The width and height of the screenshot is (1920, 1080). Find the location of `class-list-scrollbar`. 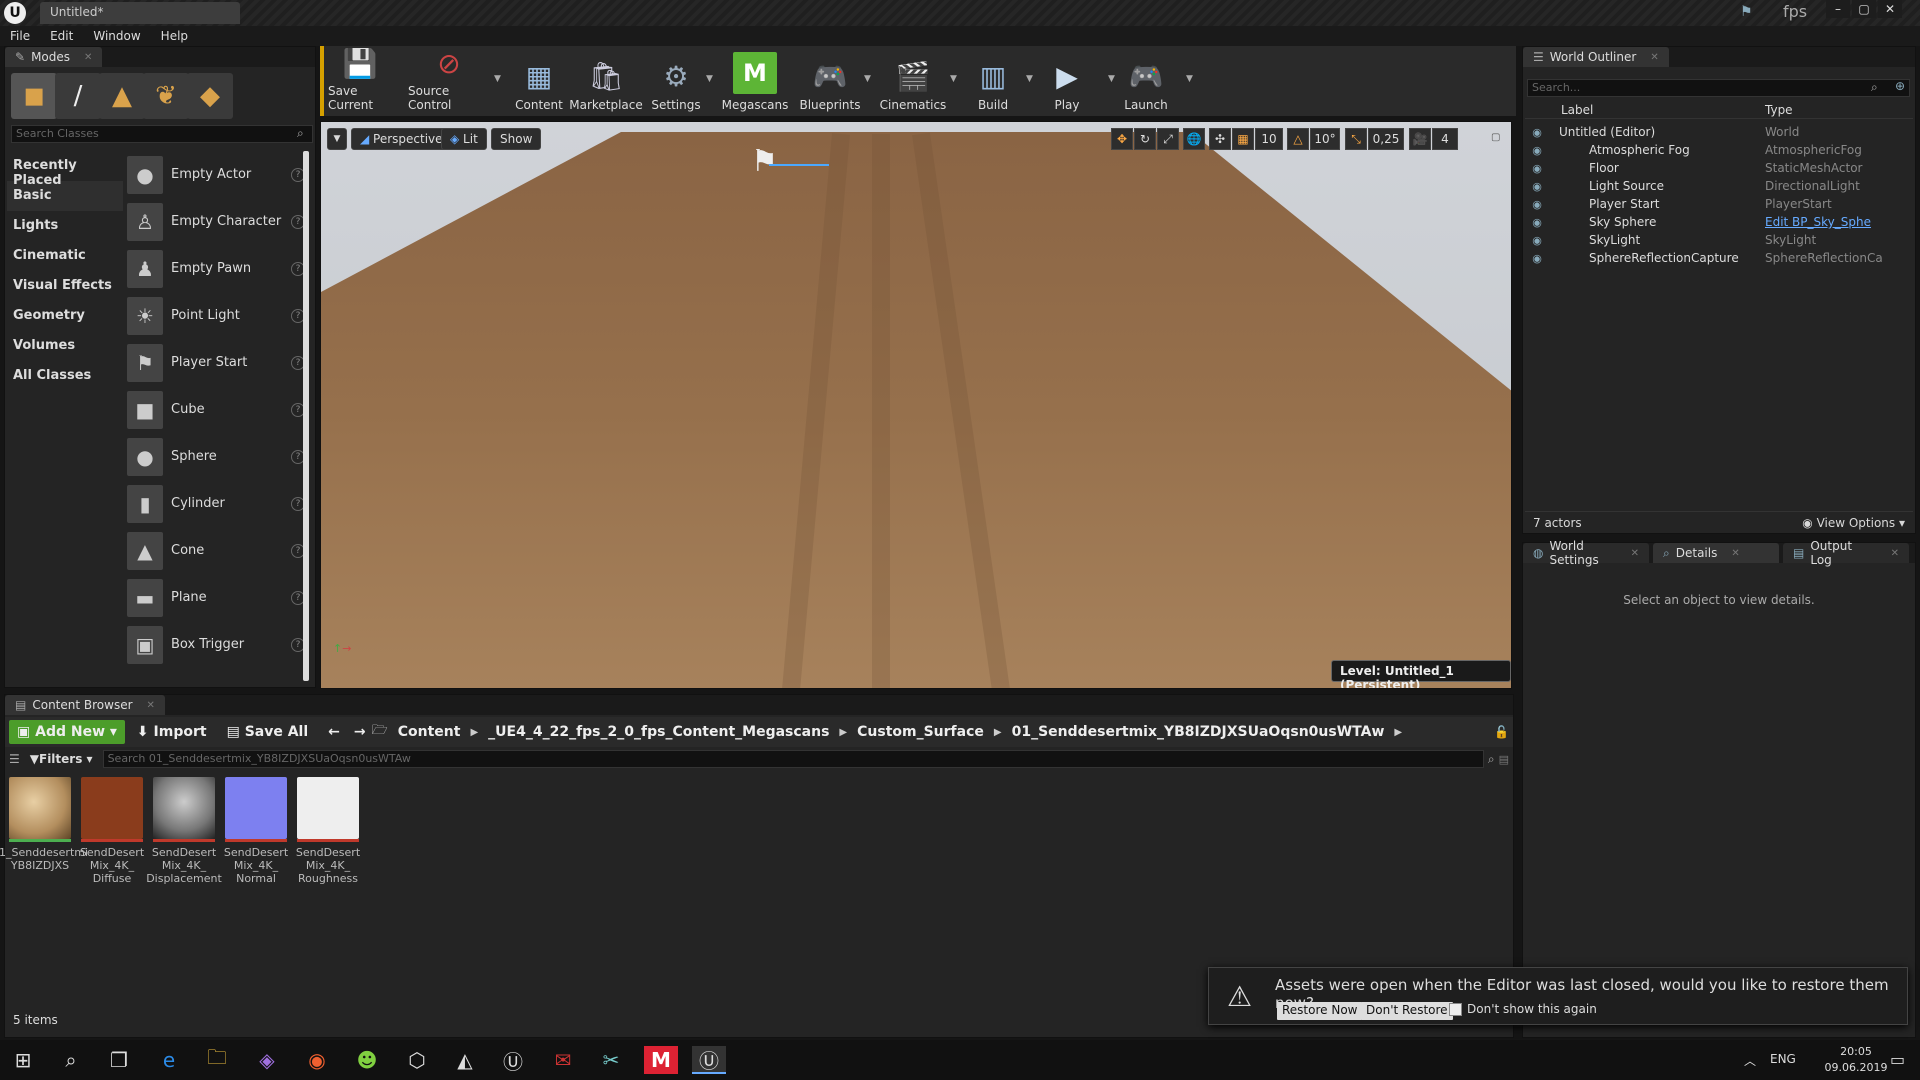

class-list-scrollbar is located at coordinates (306, 416).